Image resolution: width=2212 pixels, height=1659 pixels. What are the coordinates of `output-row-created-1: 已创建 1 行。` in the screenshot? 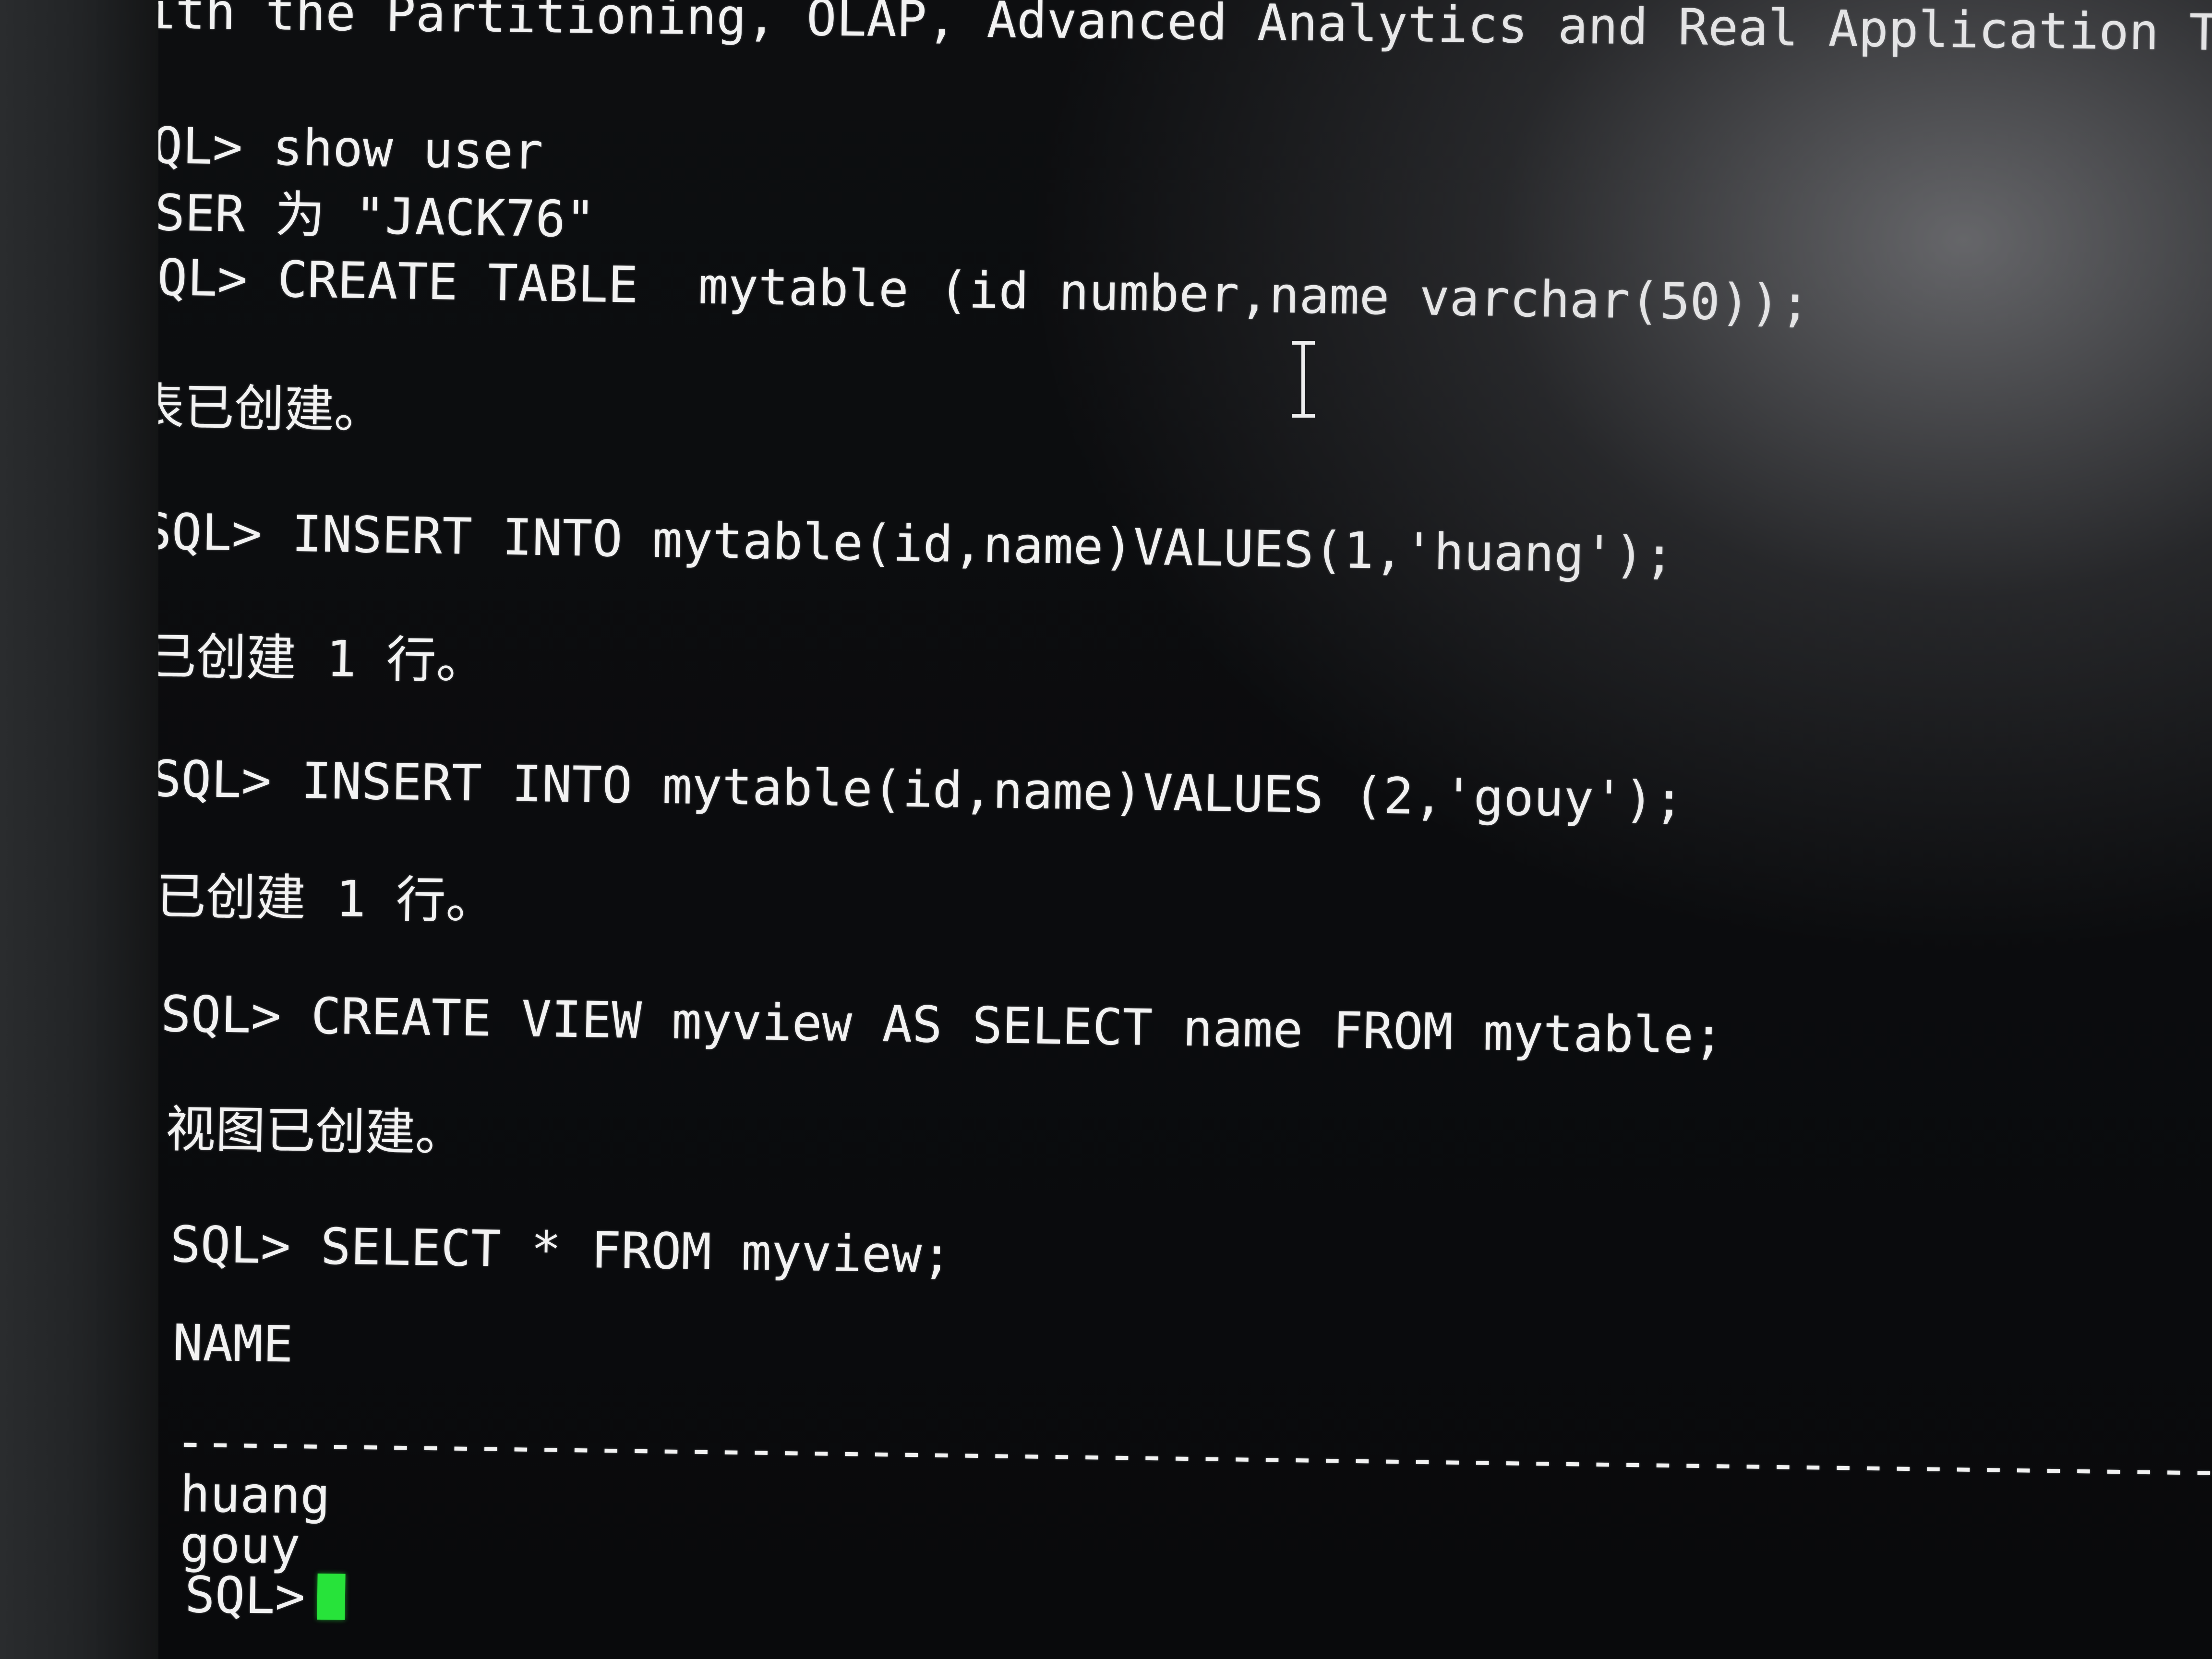 It's located at (323, 659).